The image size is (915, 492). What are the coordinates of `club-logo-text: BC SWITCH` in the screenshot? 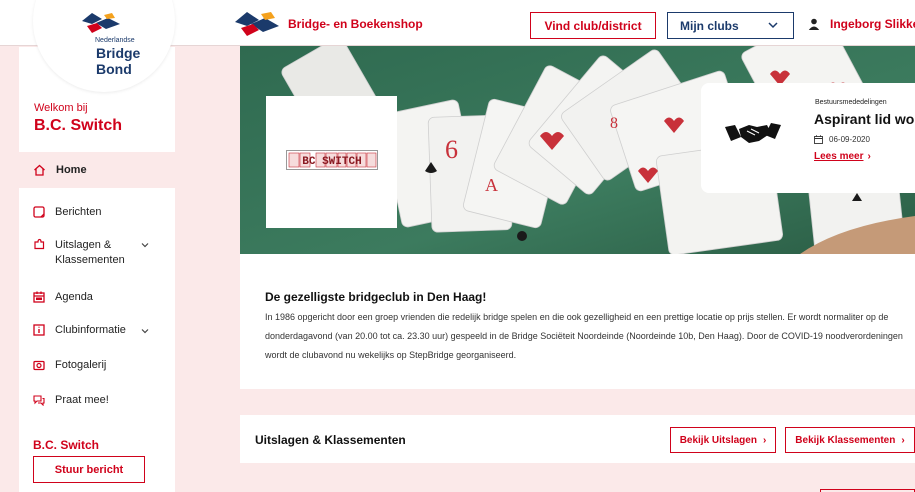 It's located at (331, 162).